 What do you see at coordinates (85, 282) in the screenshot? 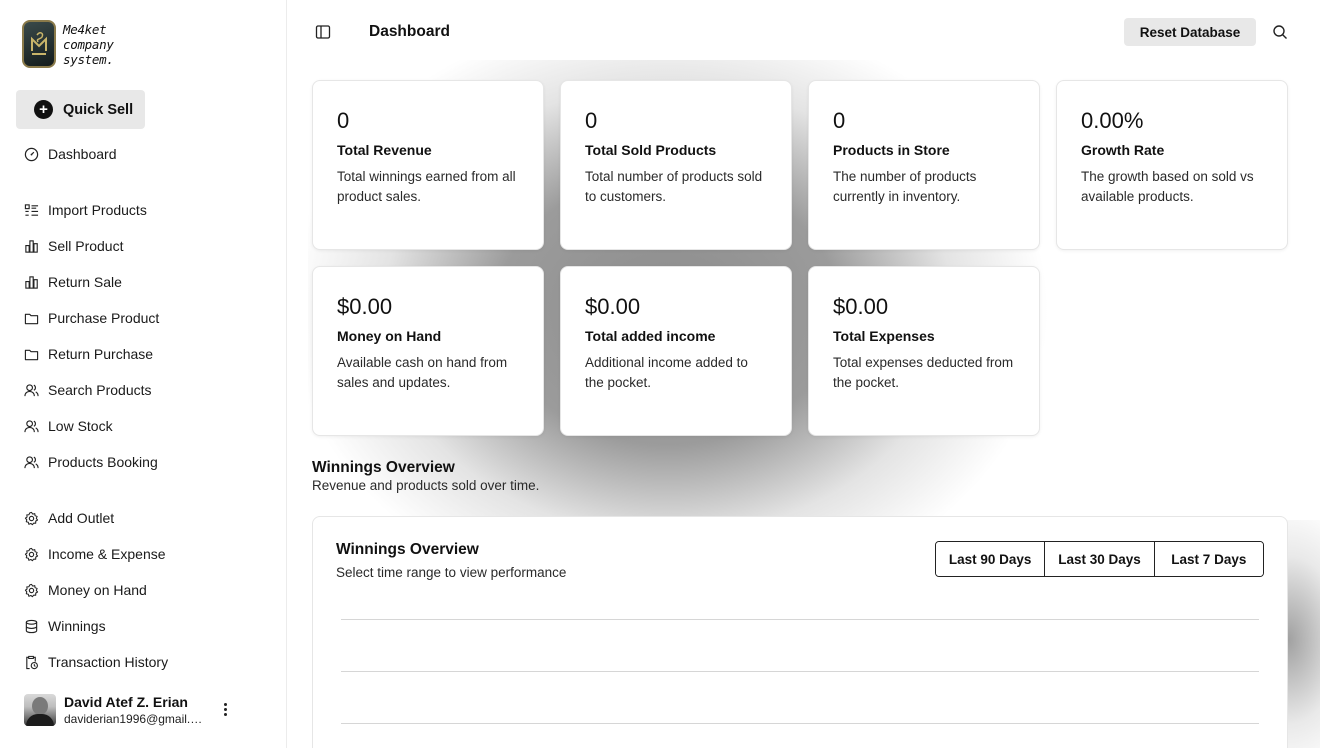
I see `sidebar-item-label: Return Sale` at bounding box center [85, 282].